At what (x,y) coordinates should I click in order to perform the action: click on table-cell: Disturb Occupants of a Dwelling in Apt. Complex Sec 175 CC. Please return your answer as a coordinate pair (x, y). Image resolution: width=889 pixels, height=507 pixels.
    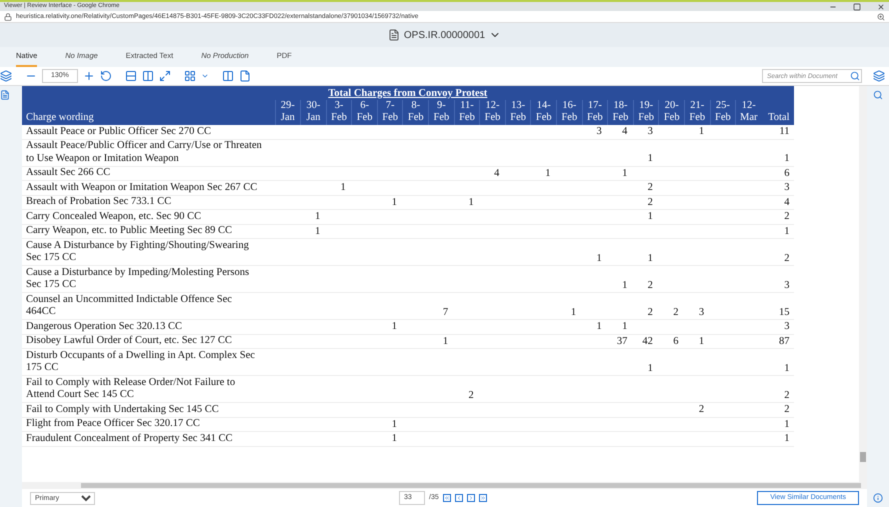
    Looking at the image, I should click on (148, 362).